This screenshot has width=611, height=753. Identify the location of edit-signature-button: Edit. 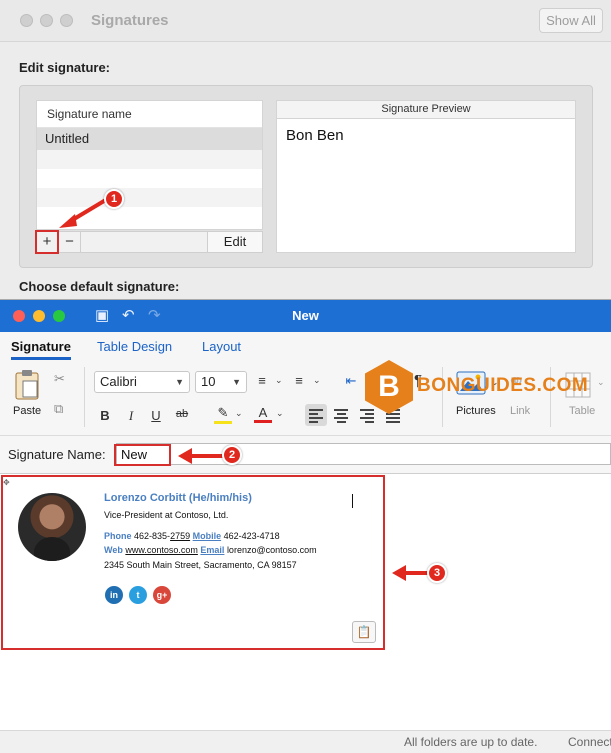
(235, 242).